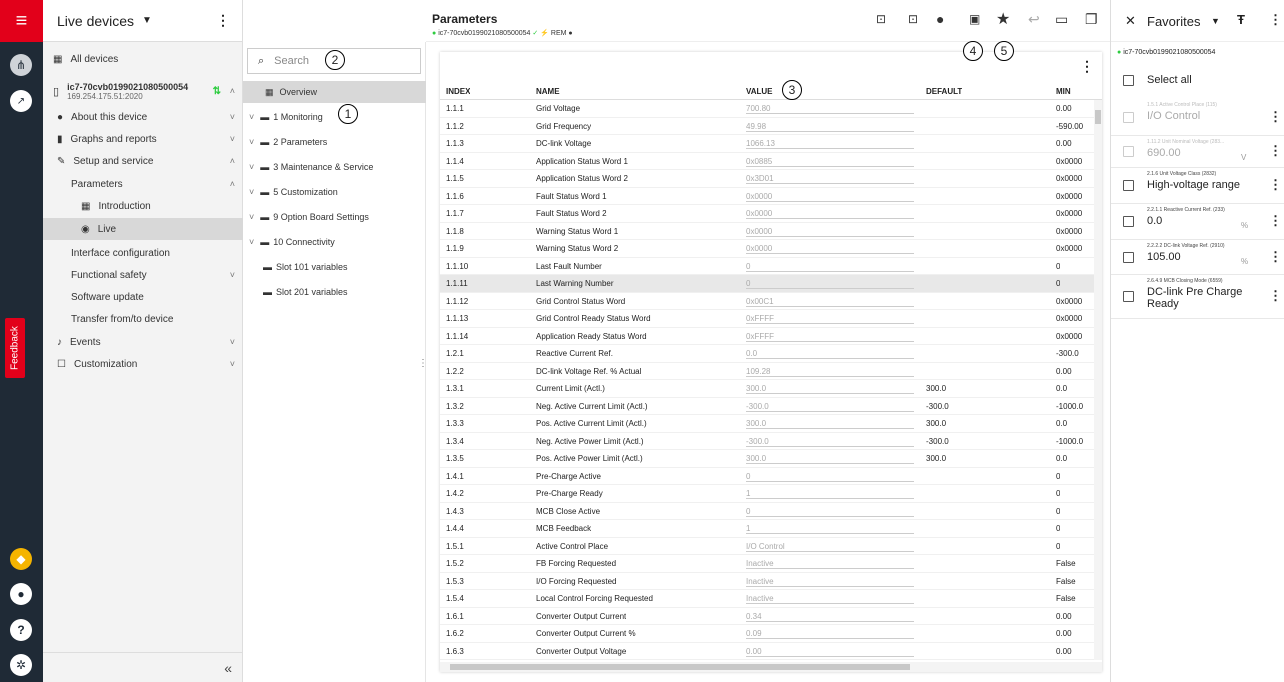 The height and width of the screenshot is (682, 1284). I want to click on menu-icon: ≡, so click(21, 21).